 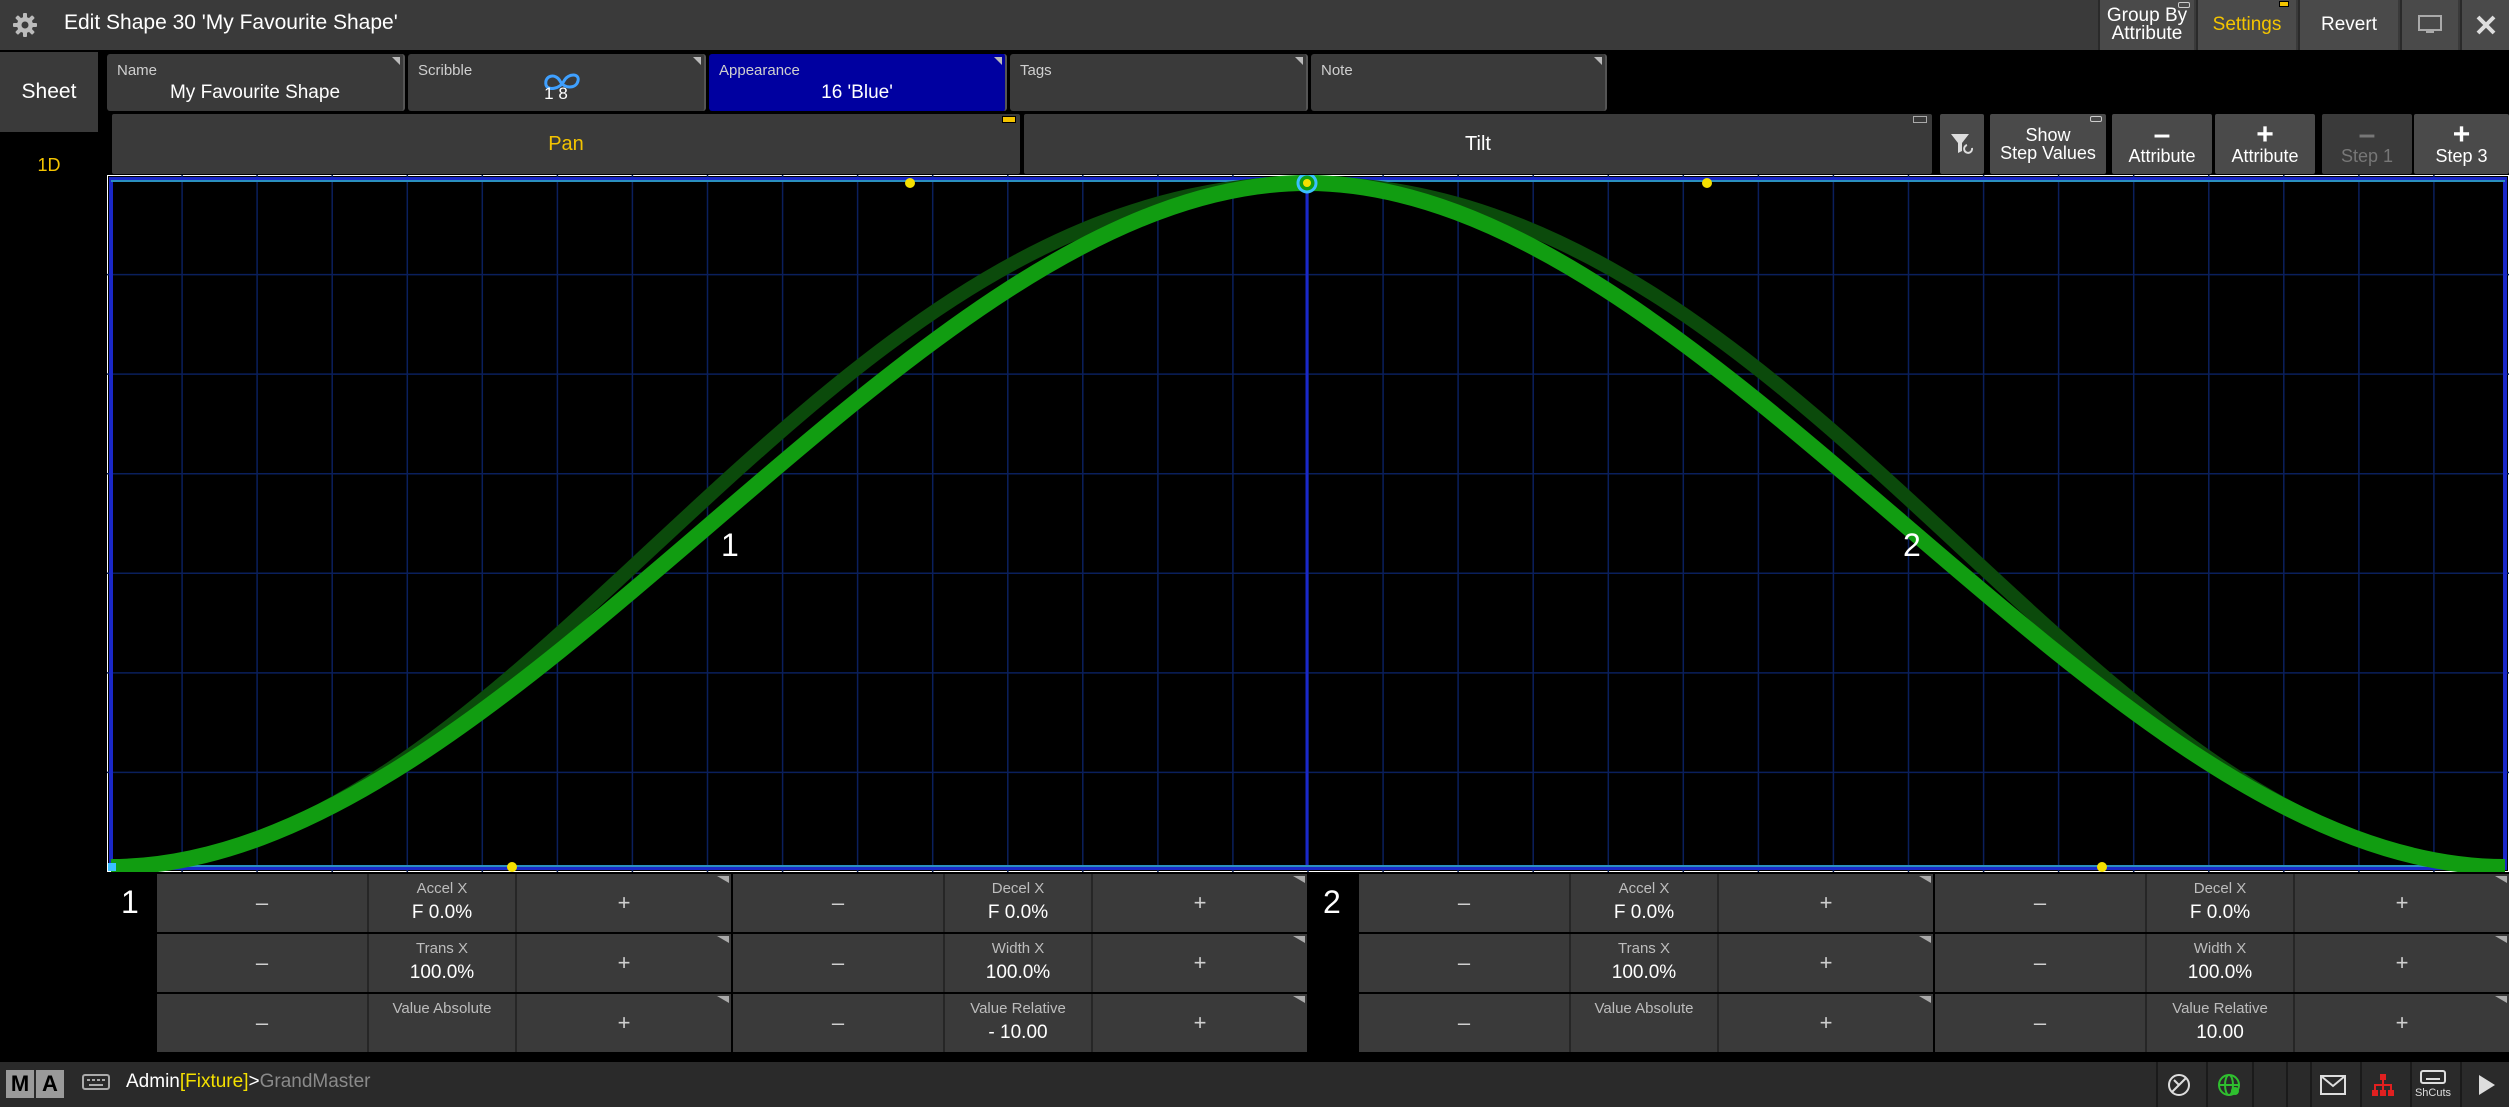 I want to click on clock-icon, so click(x=2178, y=1084).